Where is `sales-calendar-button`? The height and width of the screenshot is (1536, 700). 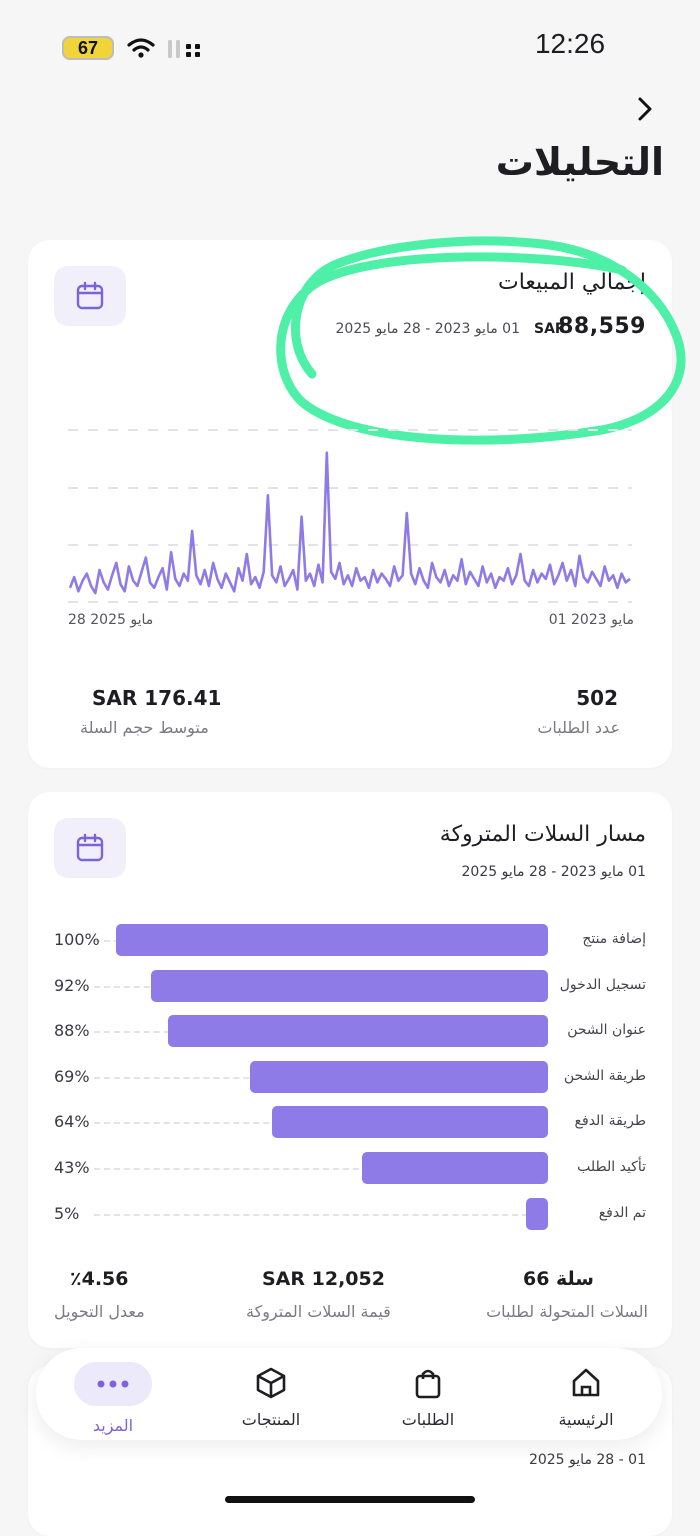
sales-calendar-button is located at coordinates (90, 296).